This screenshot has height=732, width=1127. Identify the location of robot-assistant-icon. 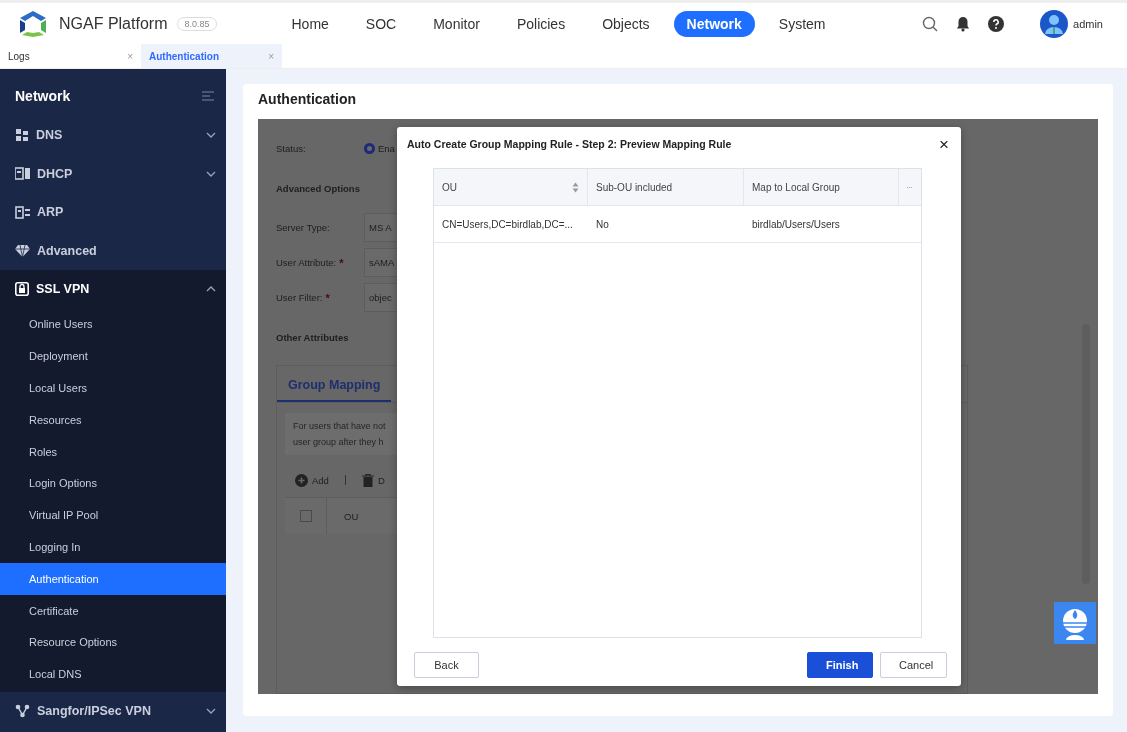
(1075, 623).